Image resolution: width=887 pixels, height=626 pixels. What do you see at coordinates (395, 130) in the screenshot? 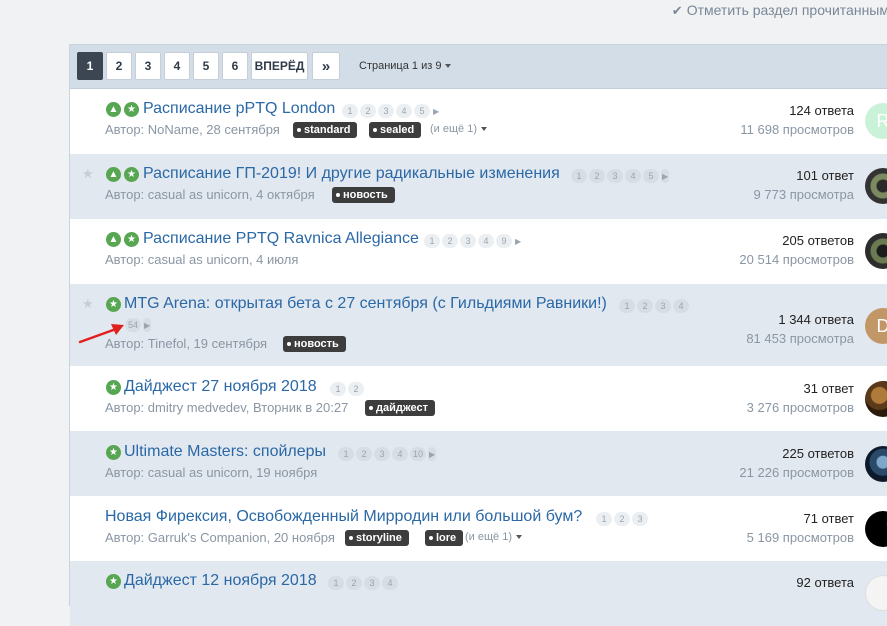
I see `tag-chip: sealed` at bounding box center [395, 130].